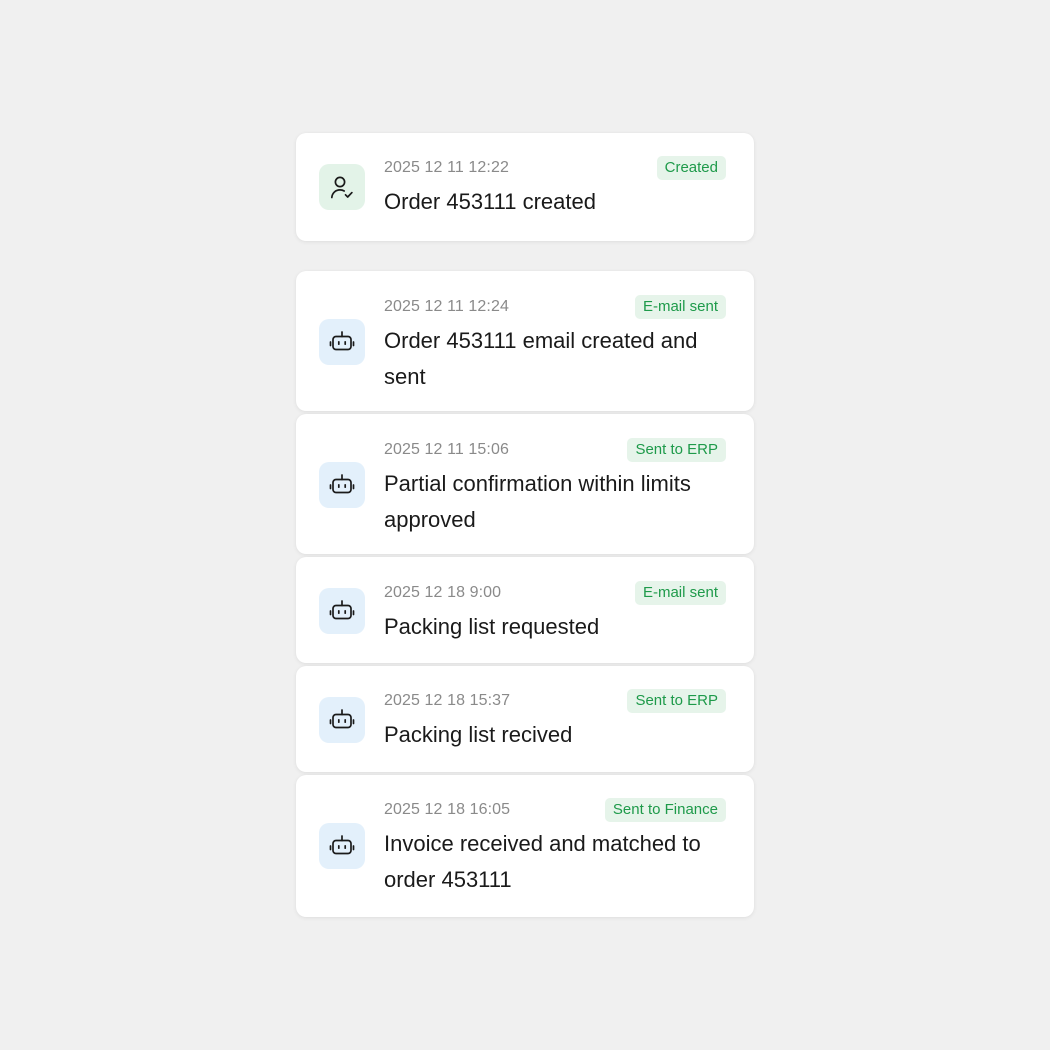 The width and height of the screenshot is (1050, 1050). I want to click on event-title: Packing list requested, so click(492, 626).